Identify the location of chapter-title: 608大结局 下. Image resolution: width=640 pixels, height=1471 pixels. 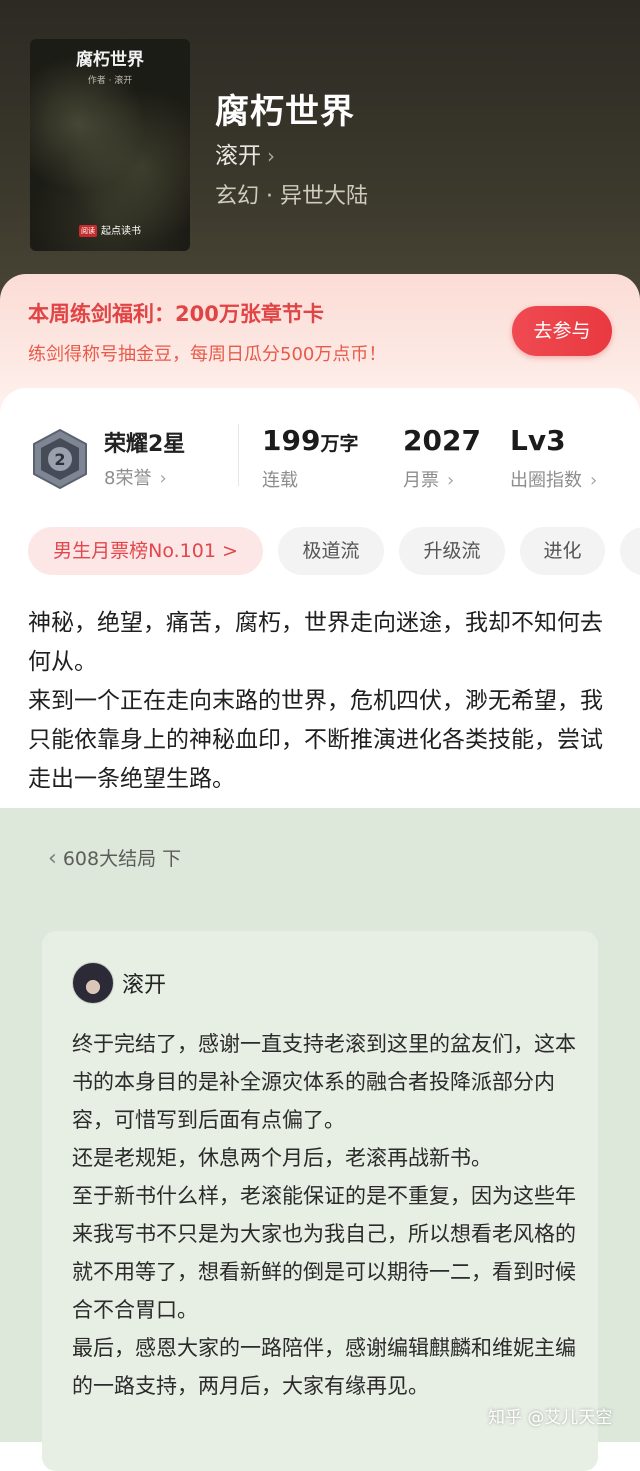
(122, 859).